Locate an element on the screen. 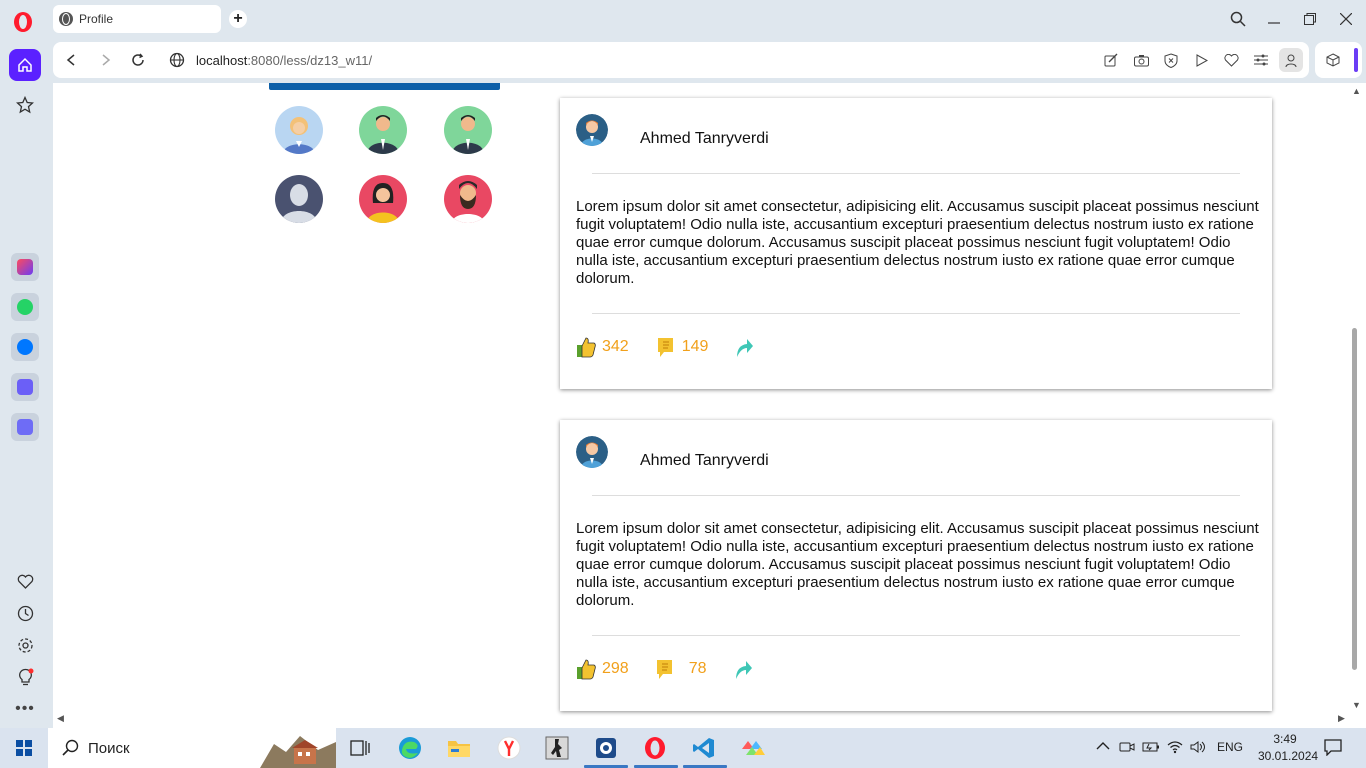  more-icon: ••• is located at coordinates (25, 709).